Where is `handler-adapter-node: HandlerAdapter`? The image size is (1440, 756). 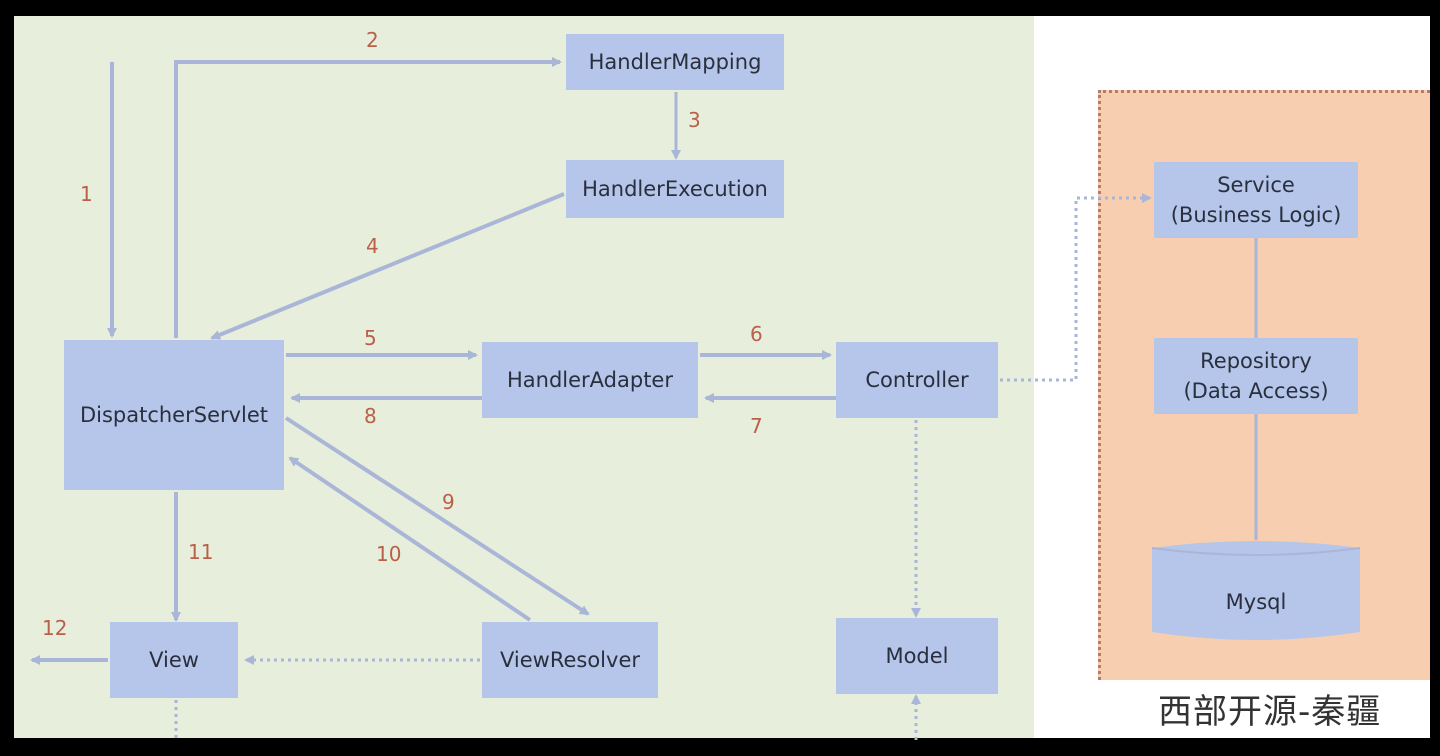
handler-adapter-node: HandlerAdapter is located at coordinates (590, 380).